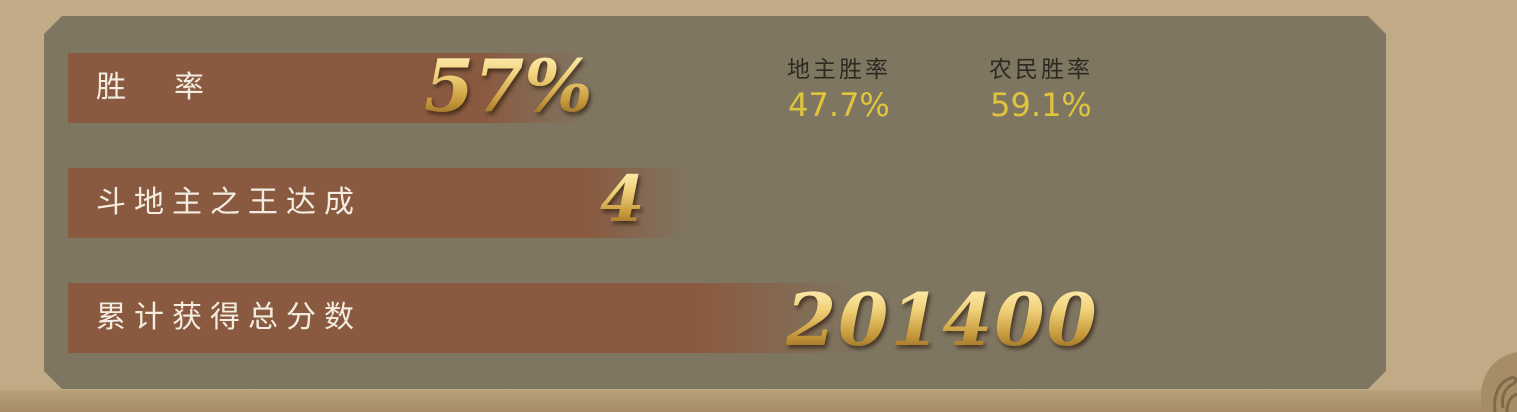  I want to click on farmer-win-rate-label: 农民胜率, so click(1041, 70).